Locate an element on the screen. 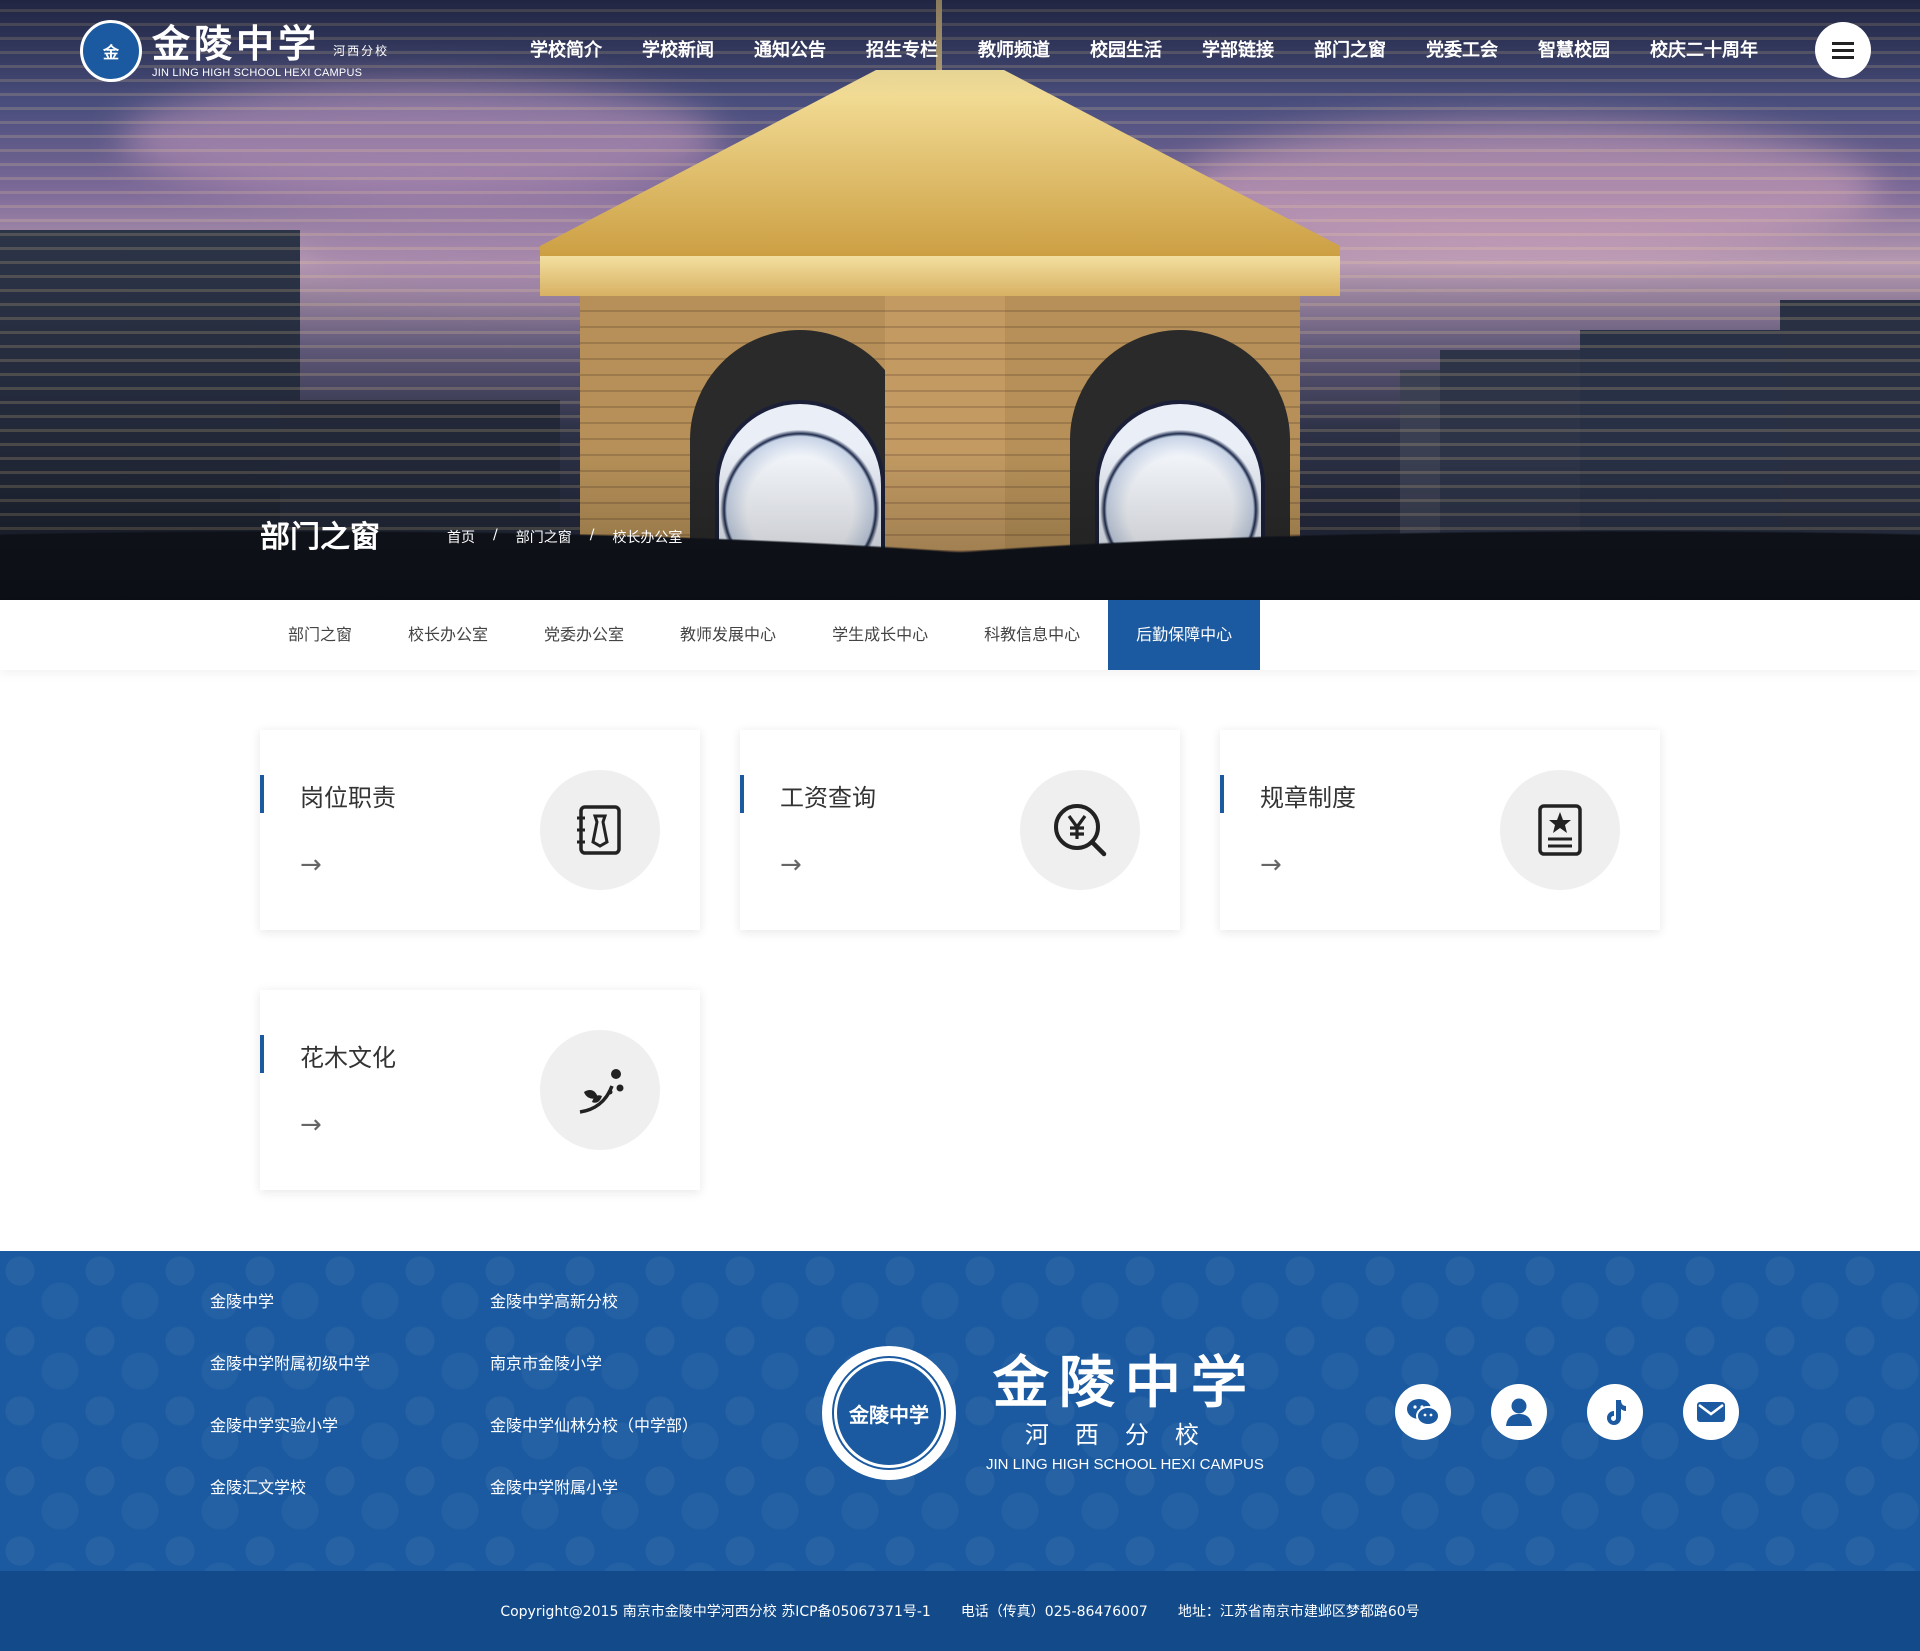 The width and height of the screenshot is (1920, 1651). page-title: 部门之窗 is located at coordinates (320, 537).